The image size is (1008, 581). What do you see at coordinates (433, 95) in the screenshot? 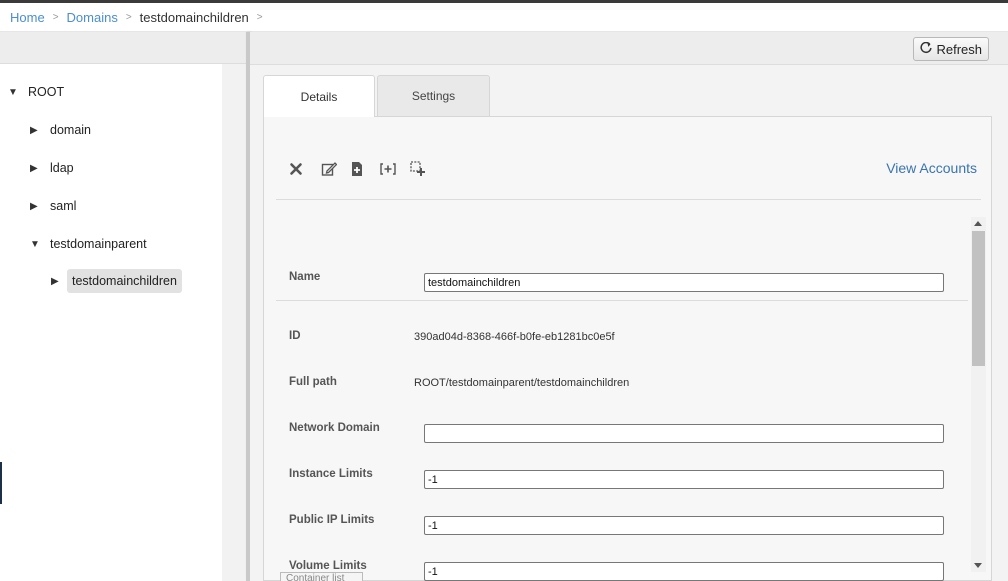
I see `tab-settings: Settings` at bounding box center [433, 95].